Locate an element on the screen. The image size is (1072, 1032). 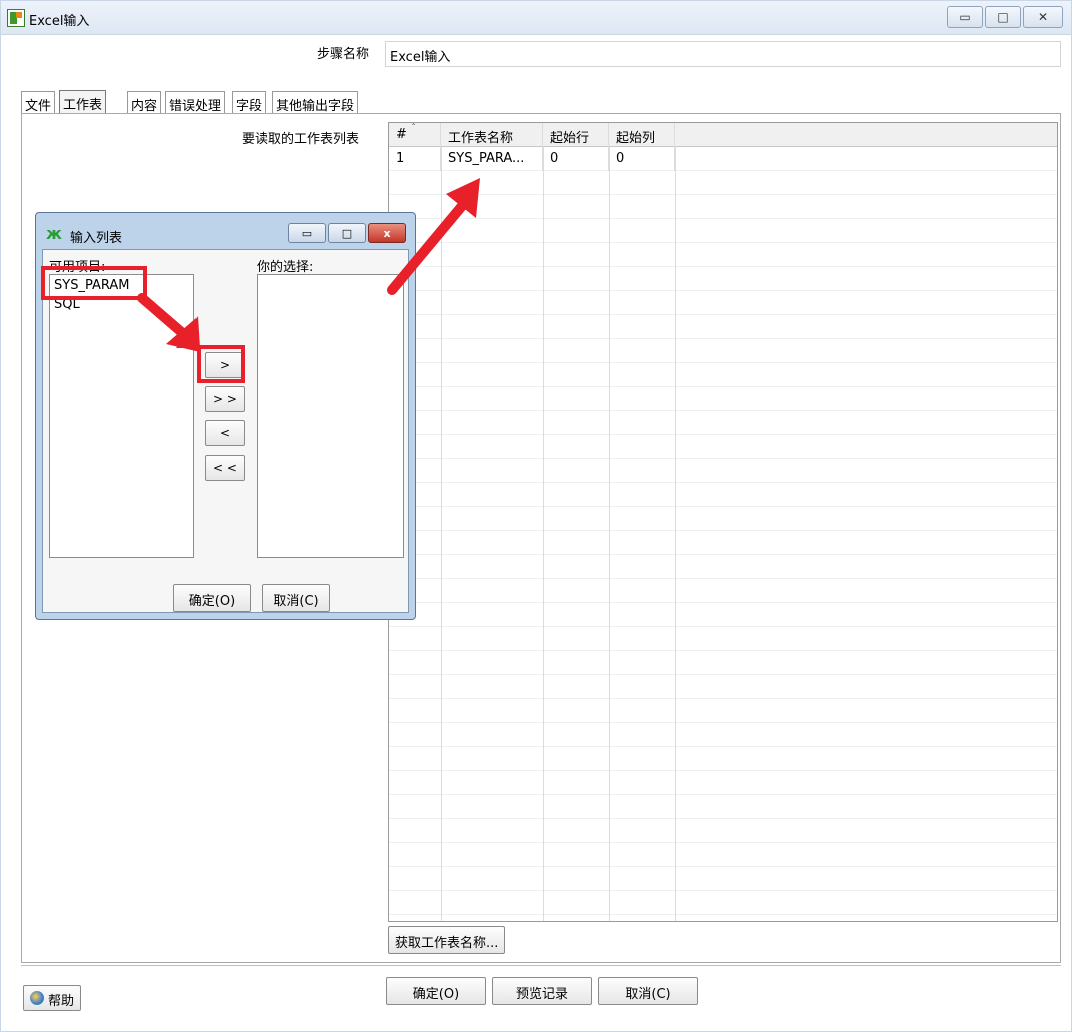
annotation-arrows is located at coordinates (308, 265).